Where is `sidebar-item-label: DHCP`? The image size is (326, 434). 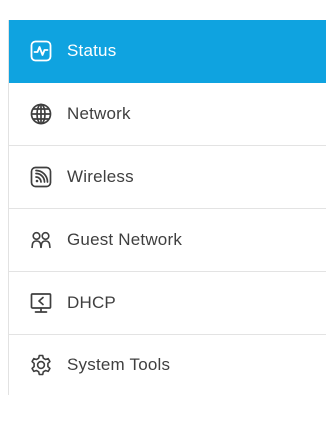
sidebar-item-label: DHCP is located at coordinates (91, 302).